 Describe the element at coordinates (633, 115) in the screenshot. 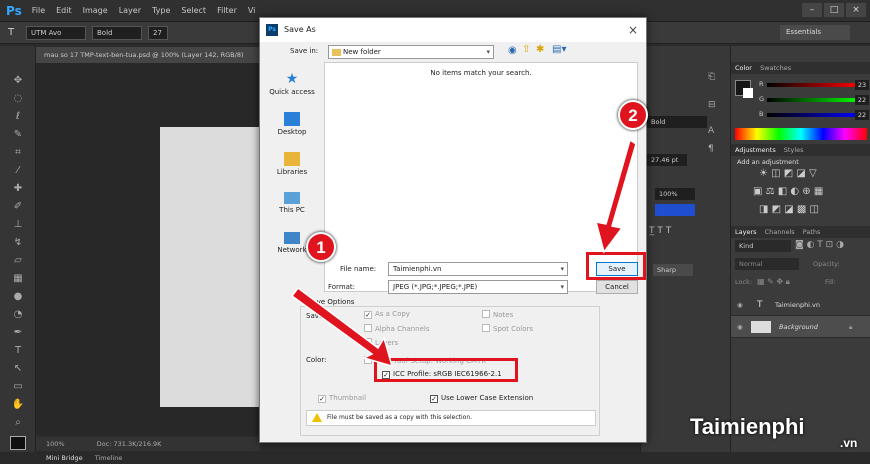

I see `step-2-badge: 2` at that location.